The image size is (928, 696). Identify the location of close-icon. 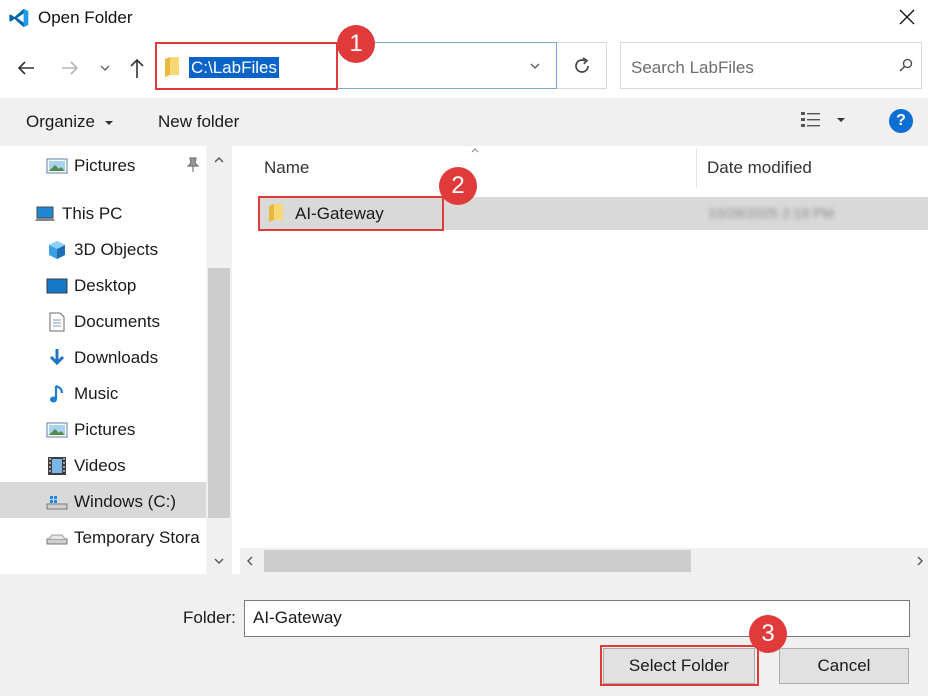
(907, 17).